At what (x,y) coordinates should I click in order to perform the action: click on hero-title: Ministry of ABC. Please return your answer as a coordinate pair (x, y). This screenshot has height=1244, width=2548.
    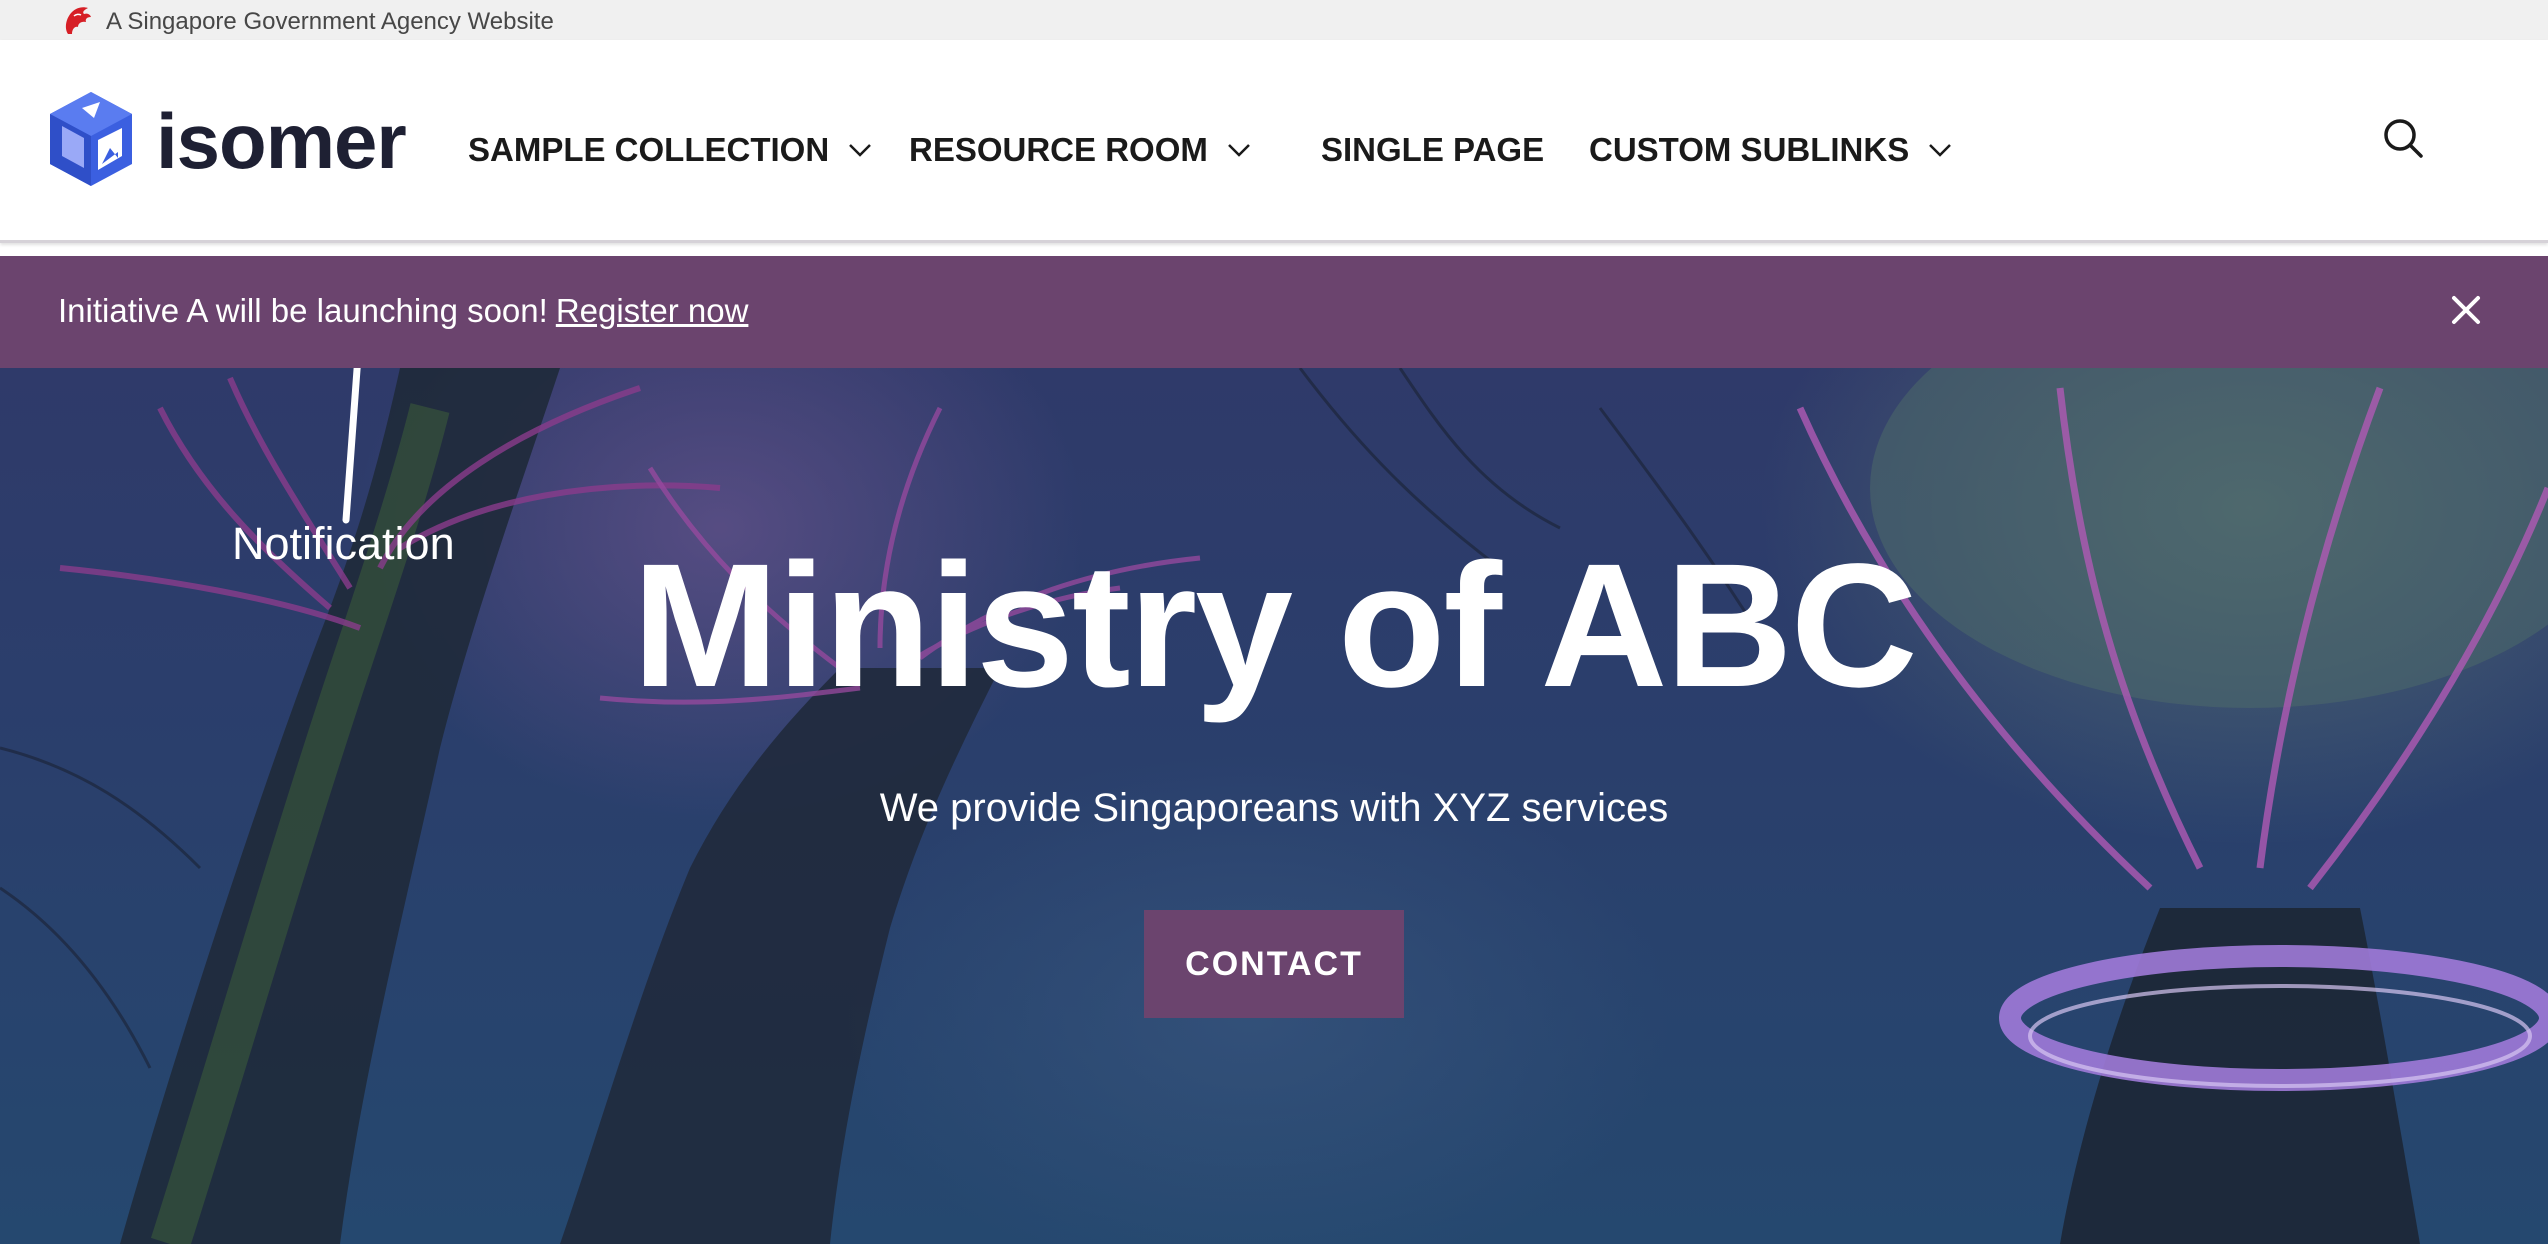
    Looking at the image, I should click on (1274, 626).